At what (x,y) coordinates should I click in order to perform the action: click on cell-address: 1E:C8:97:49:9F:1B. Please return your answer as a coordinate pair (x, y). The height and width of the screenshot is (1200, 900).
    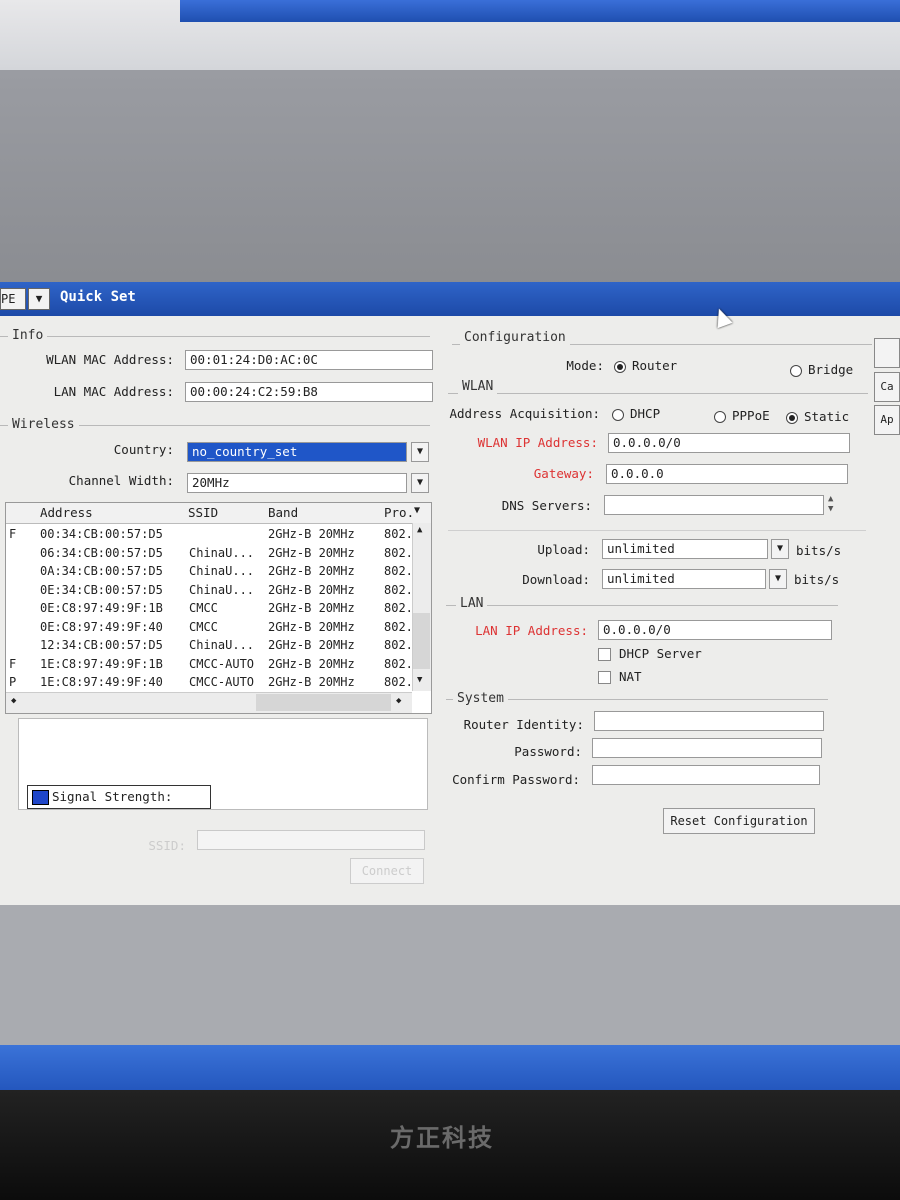
    Looking at the image, I should click on (101, 663).